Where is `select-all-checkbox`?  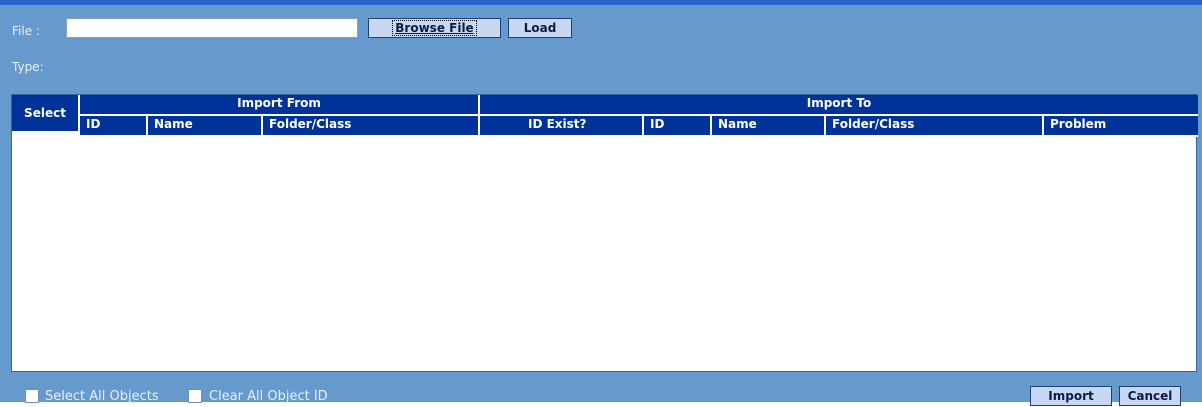
select-all-checkbox is located at coordinates (32, 396).